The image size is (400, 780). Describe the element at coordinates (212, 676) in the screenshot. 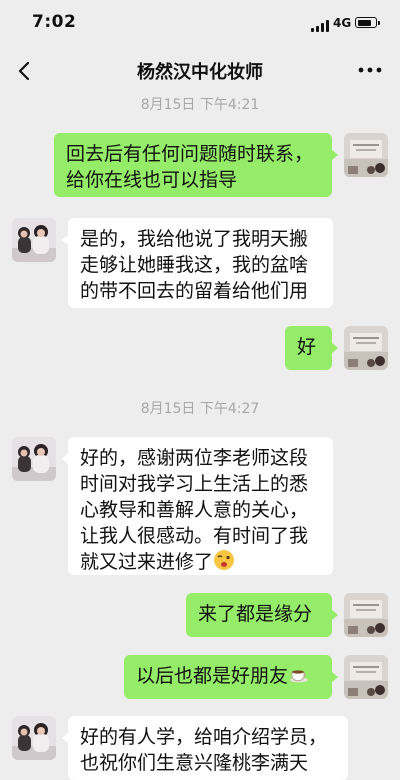

I see `message-text: 以后也都是好朋友` at that location.